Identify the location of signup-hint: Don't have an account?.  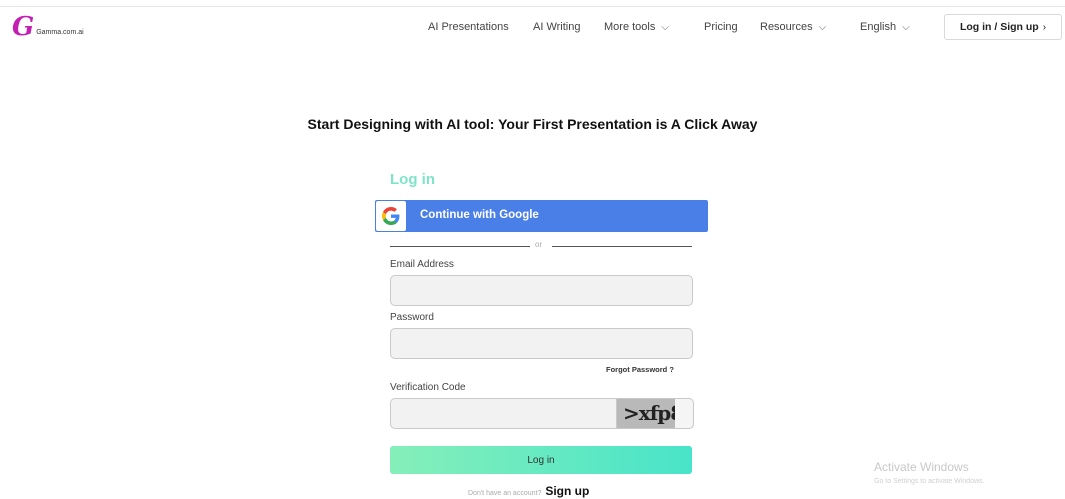
(505, 493).